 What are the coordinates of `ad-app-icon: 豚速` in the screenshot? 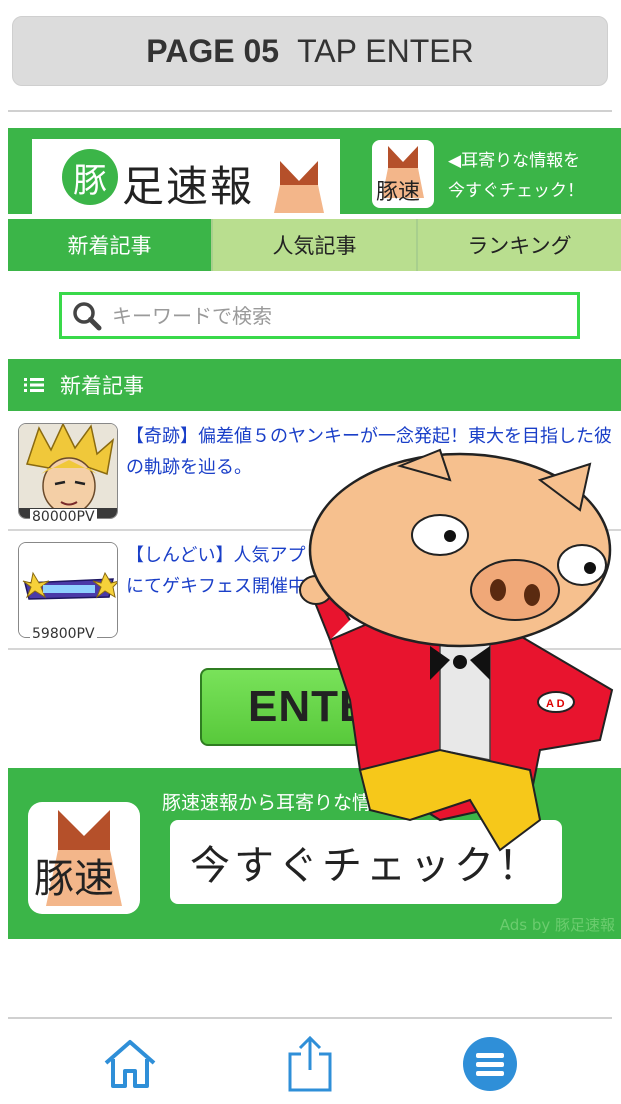 It's located at (84, 858).